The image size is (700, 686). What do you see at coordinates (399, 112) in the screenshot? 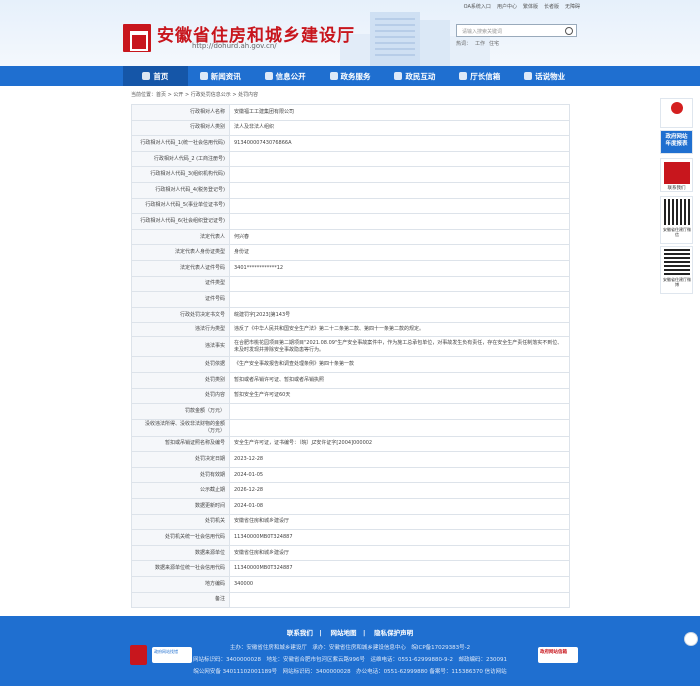
I see `field-value: 安徽福工工建集团有限公司` at bounding box center [399, 112].